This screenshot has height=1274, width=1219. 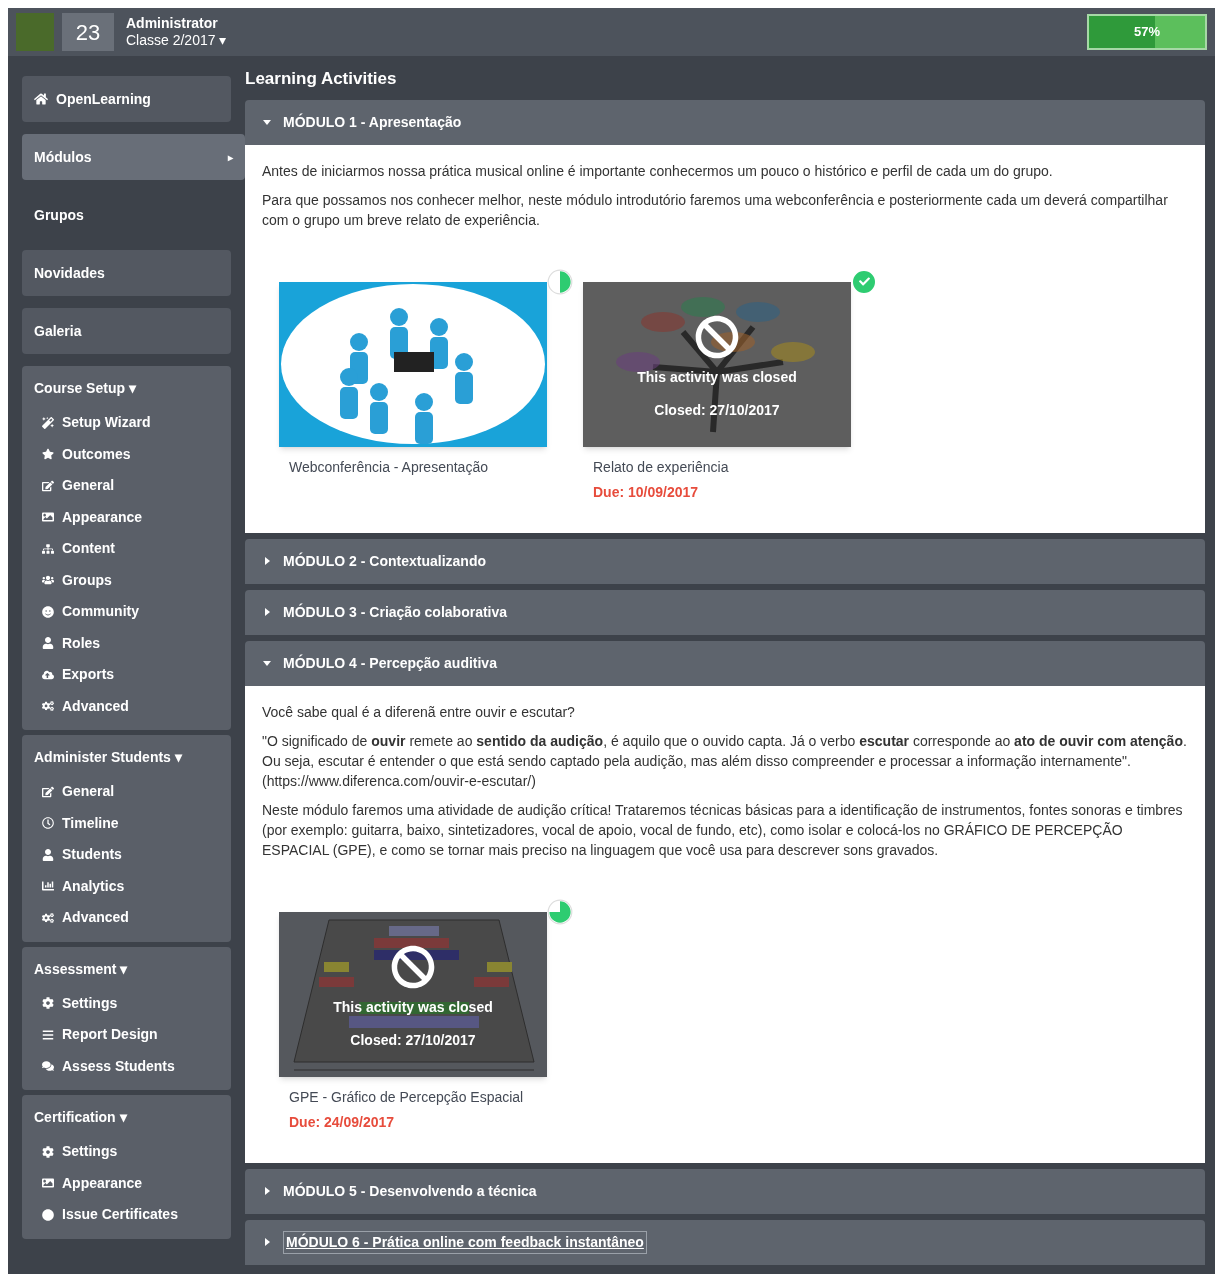 What do you see at coordinates (133, 157) in the screenshot?
I see `nav-item: Módulos ▸` at bounding box center [133, 157].